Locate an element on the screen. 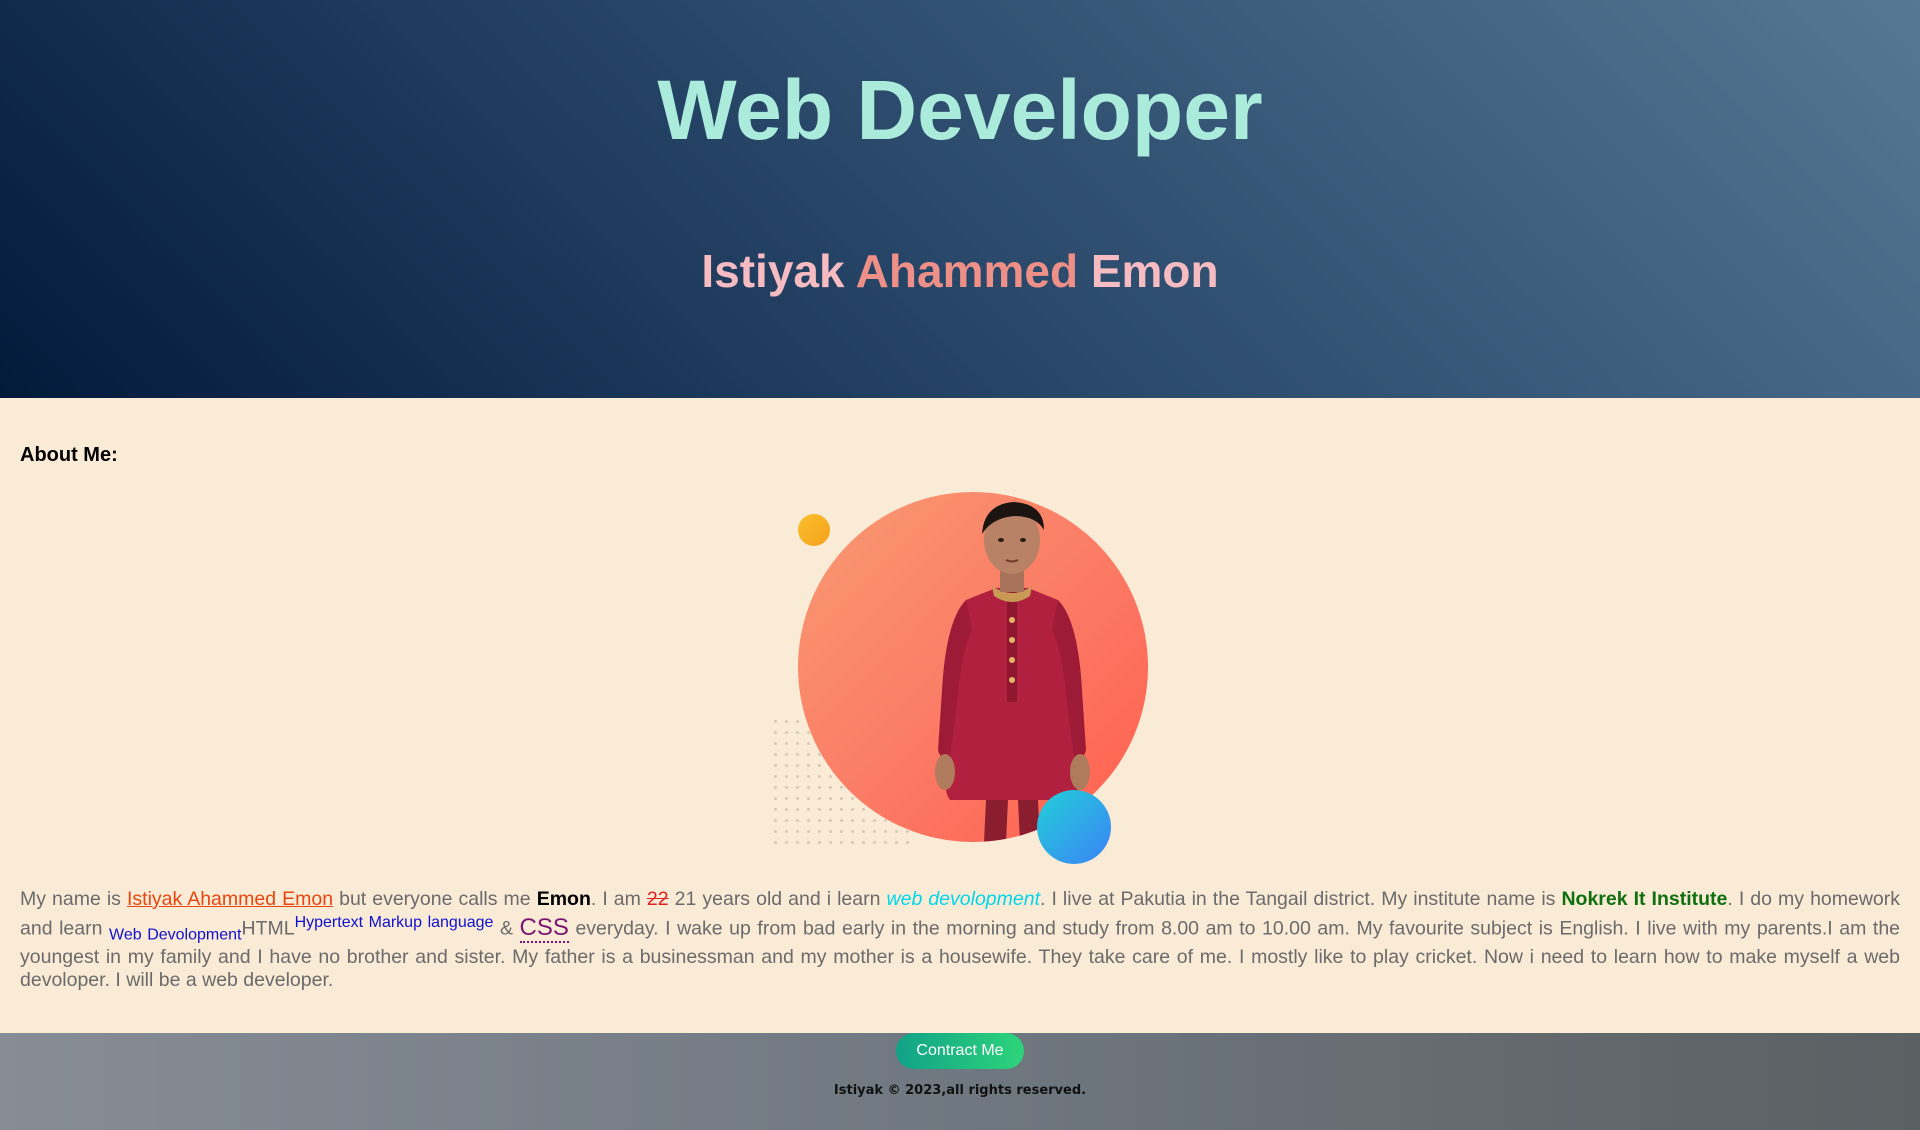 The height and width of the screenshot is (1130, 1920). bio-text: & is located at coordinates (506, 928).